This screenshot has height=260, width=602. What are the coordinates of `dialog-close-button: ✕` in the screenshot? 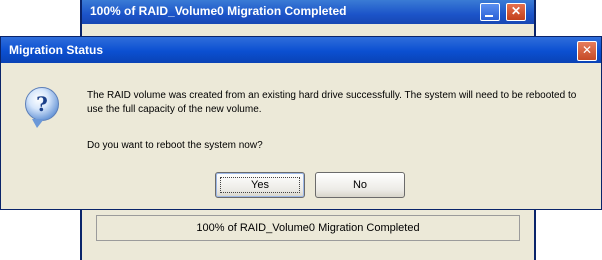 It's located at (587, 51).